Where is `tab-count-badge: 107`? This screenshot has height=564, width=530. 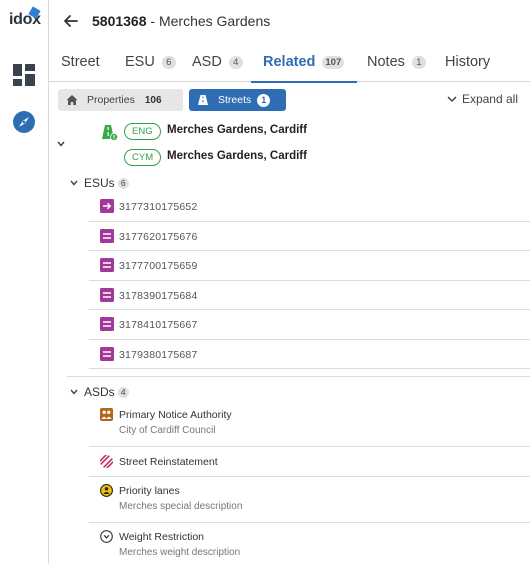 tab-count-badge: 107 is located at coordinates (333, 62).